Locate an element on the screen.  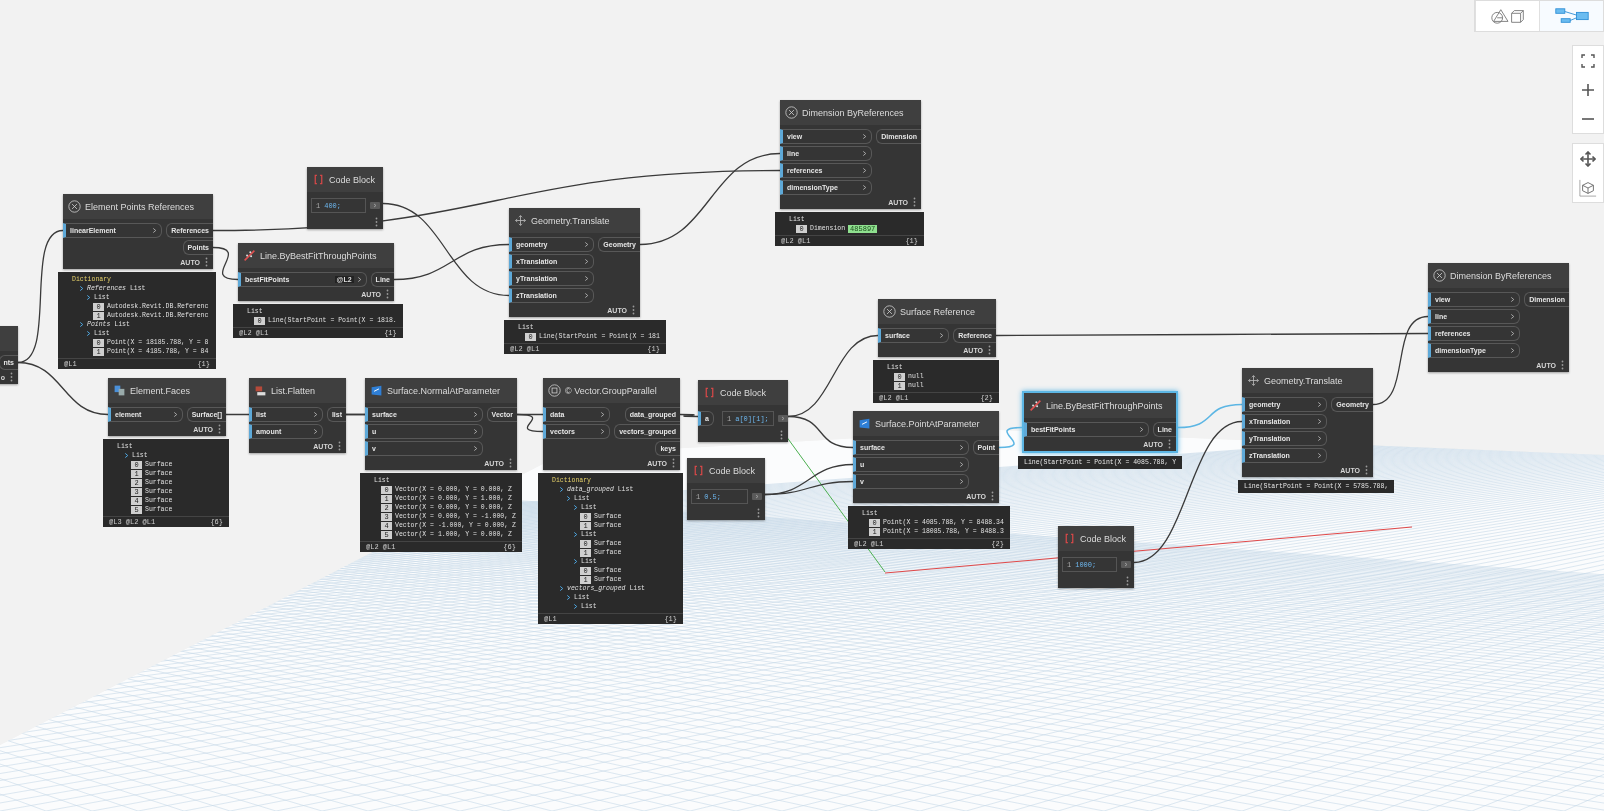
fit-icon is located at coordinates (1588, 60).